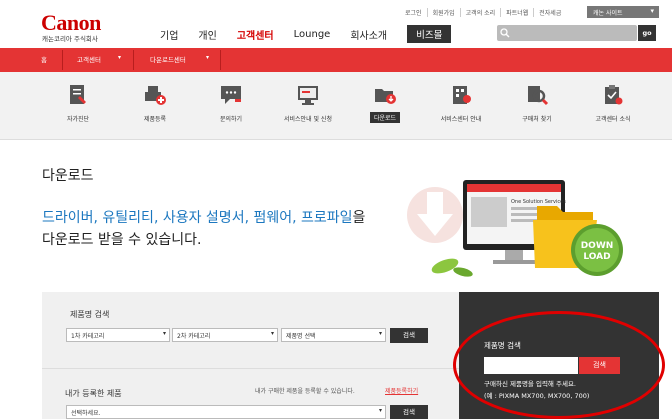 The width and height of the screenshot is (672, 419). I want to click on subnav-item-inquiry: 문의하기, so click(231, 103).